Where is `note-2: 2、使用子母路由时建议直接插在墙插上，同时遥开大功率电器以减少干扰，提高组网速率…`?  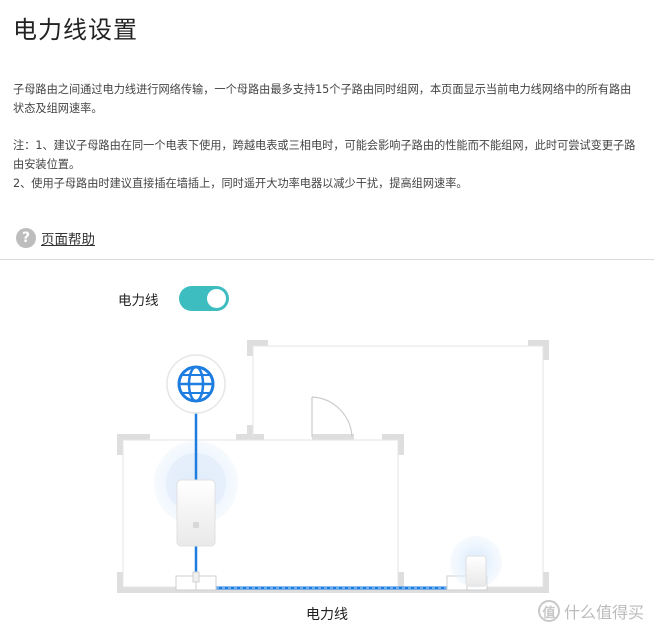
note-2: 2、使用子母路由时建议直接插在墙插上，同时遥开大功率电器以减少干扰，提高组网速率… is located at coordinates (240, 183).